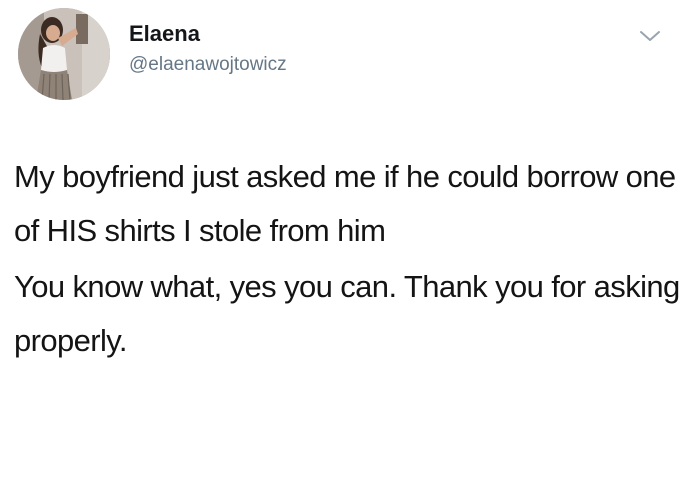 The width and height of the screenshot is (700, 496). I want to click on chevron-down-icon, so click(650, 36).